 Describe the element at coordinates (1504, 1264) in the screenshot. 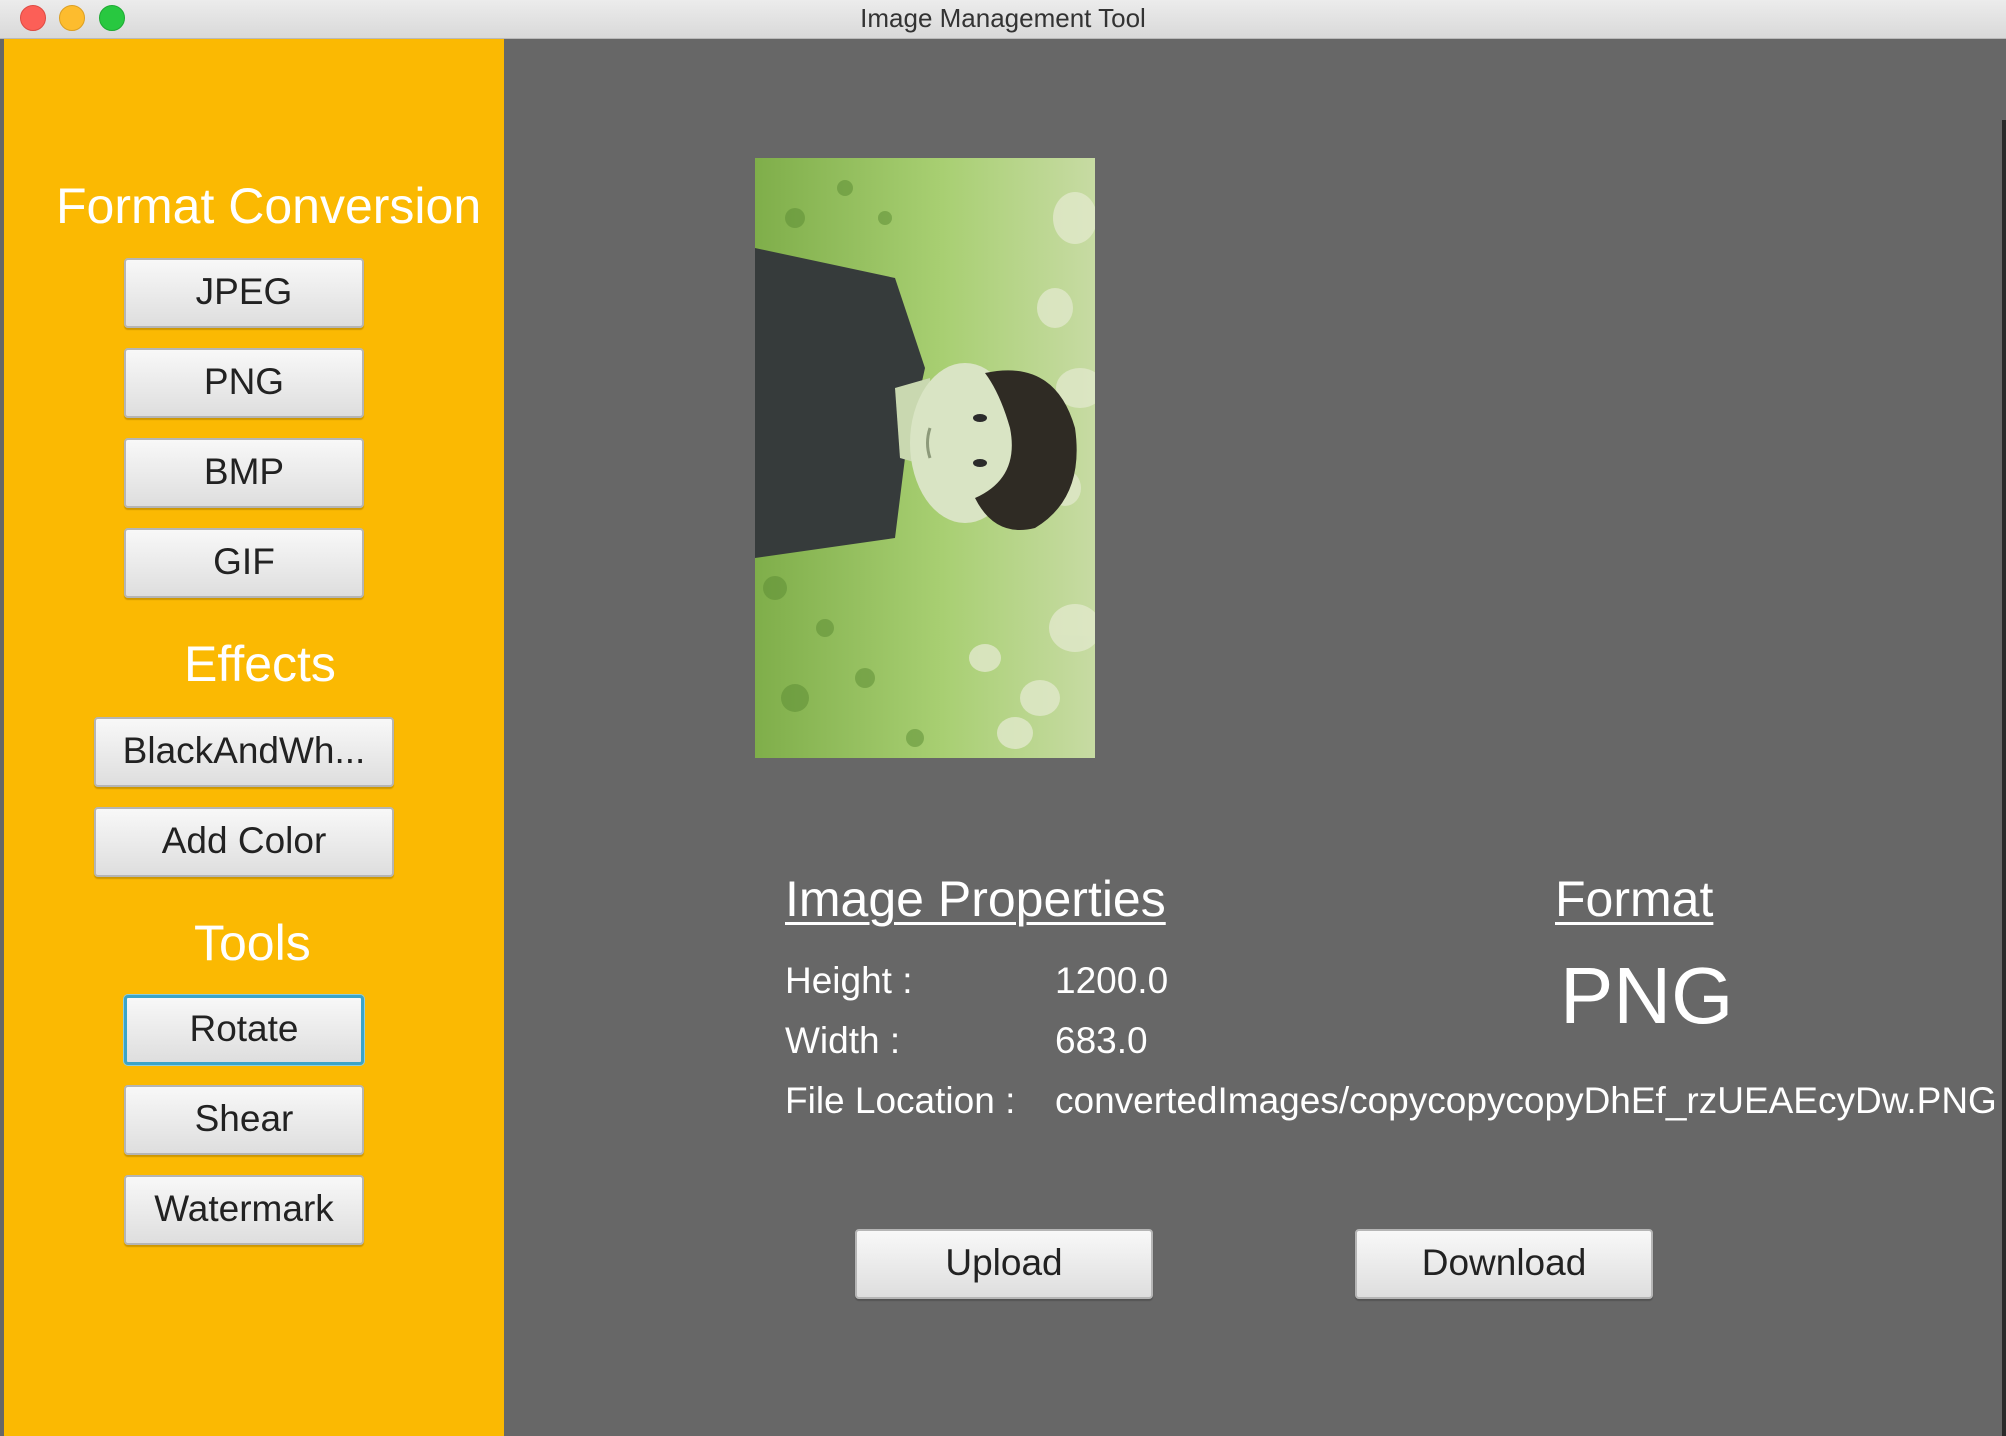

I see `download-button: Download` at that location.